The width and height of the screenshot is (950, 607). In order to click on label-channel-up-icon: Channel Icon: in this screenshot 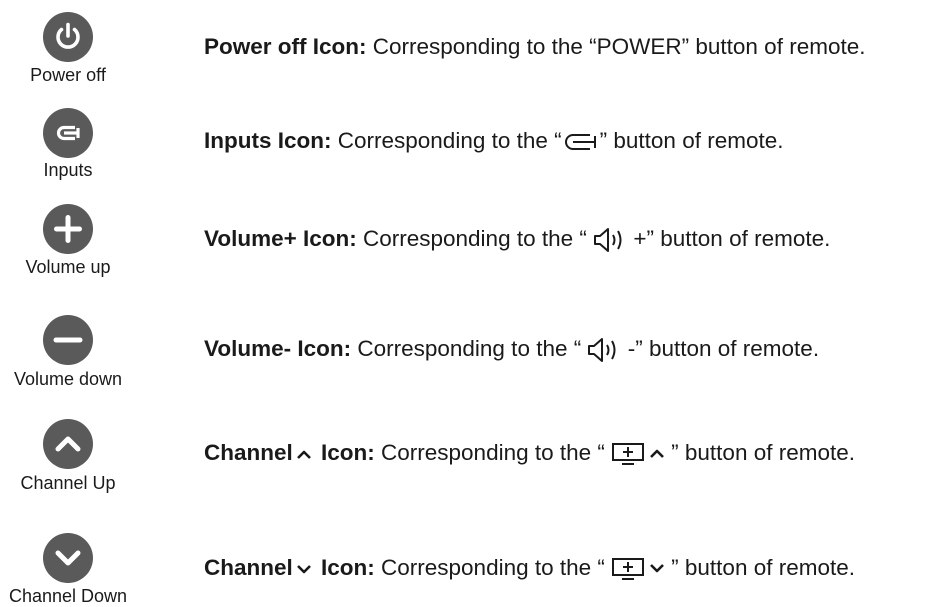, I will do `click(289, 452)`.